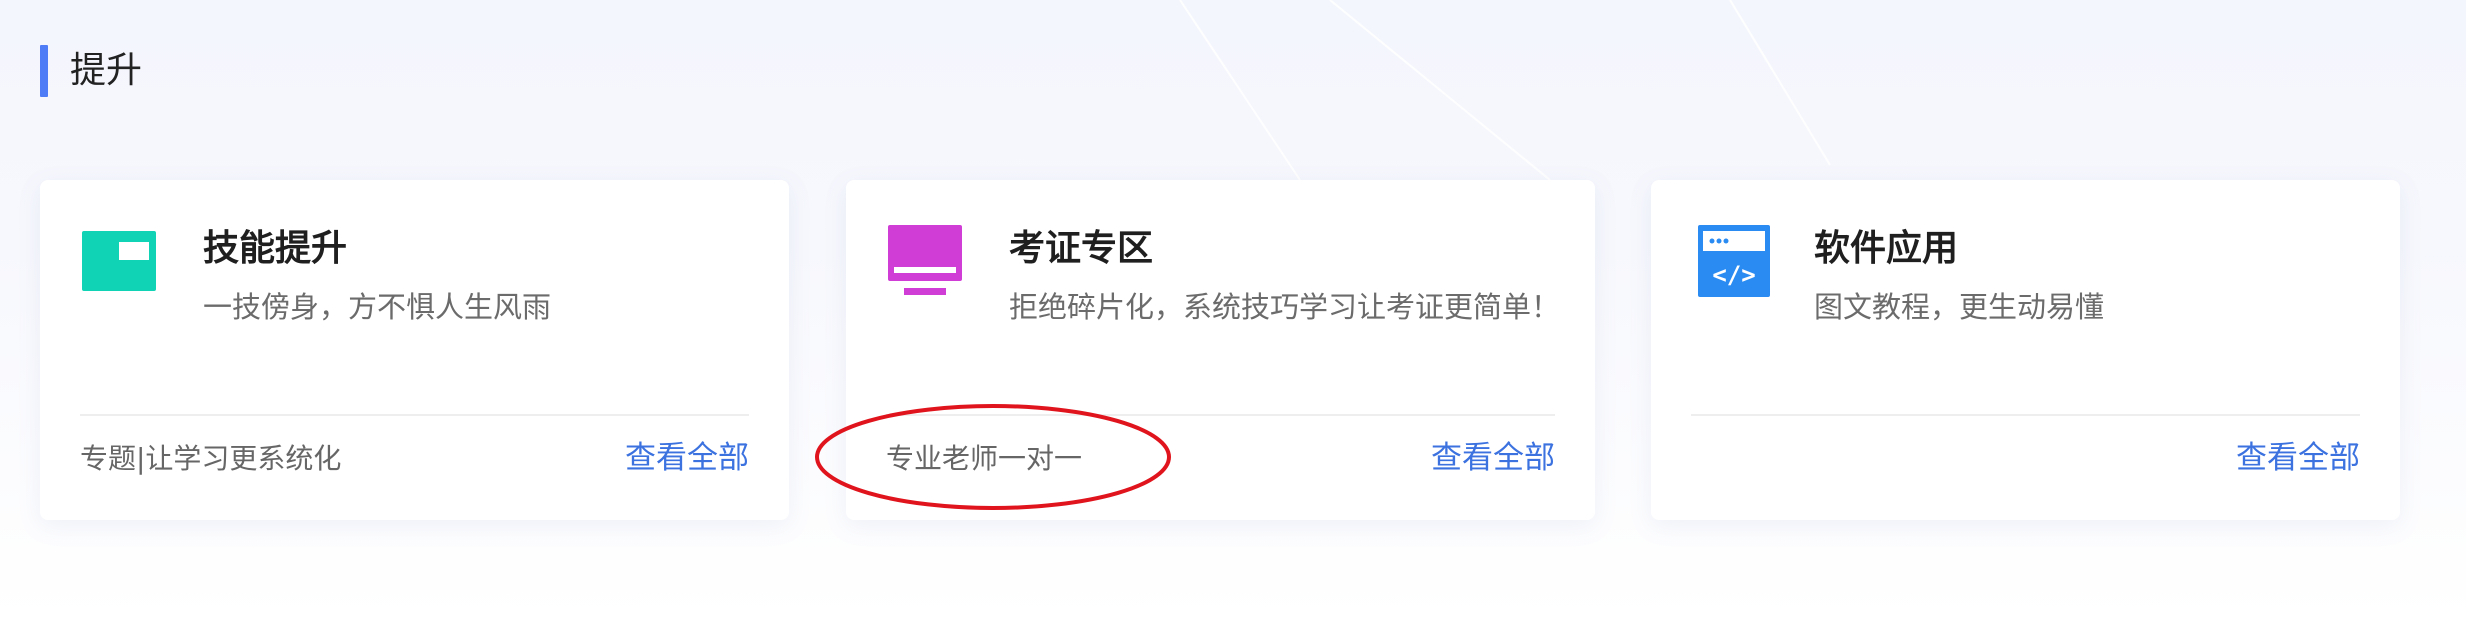 The height and width of the screenshot is (620, 2466). What do you see at coordinates (275, 248) in the screenshot?
I see `card-title: 技能提升` at bounding box center [275, 248].